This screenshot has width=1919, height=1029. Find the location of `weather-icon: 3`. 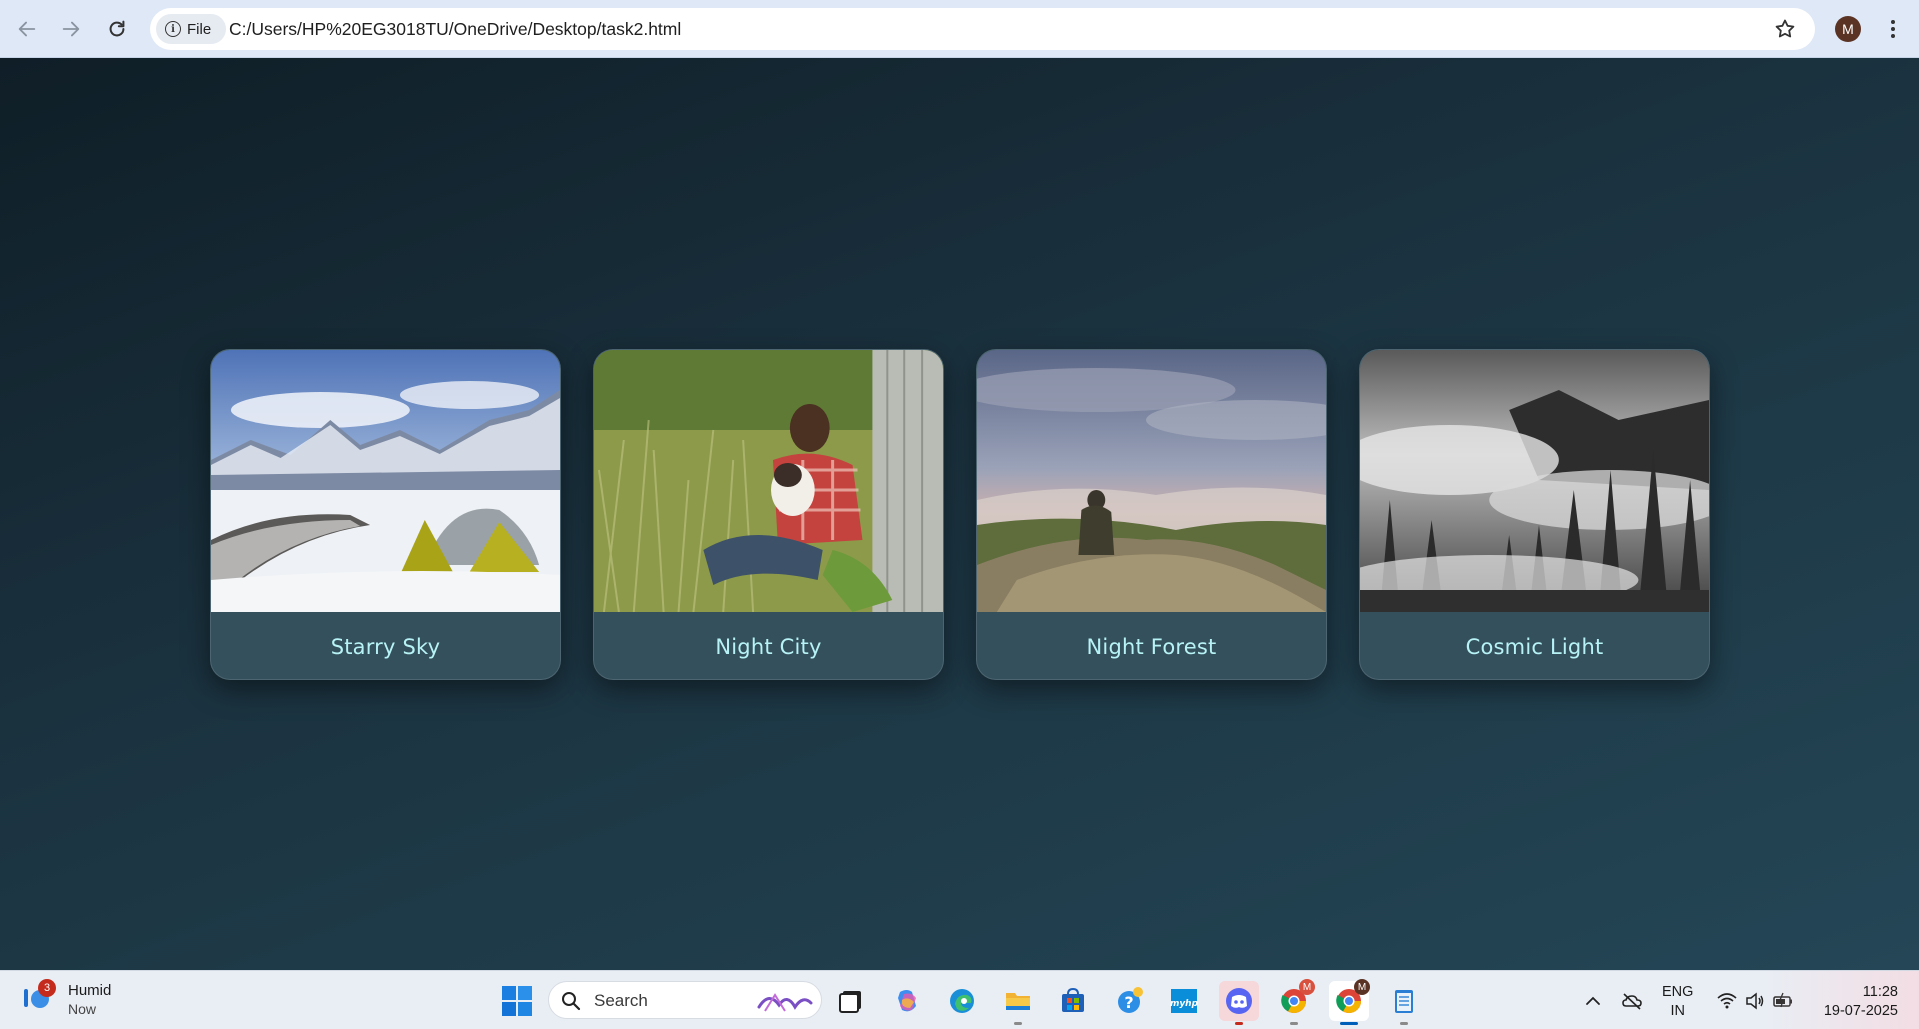

weather-icon: 3 is located at coordinates (39, 995).